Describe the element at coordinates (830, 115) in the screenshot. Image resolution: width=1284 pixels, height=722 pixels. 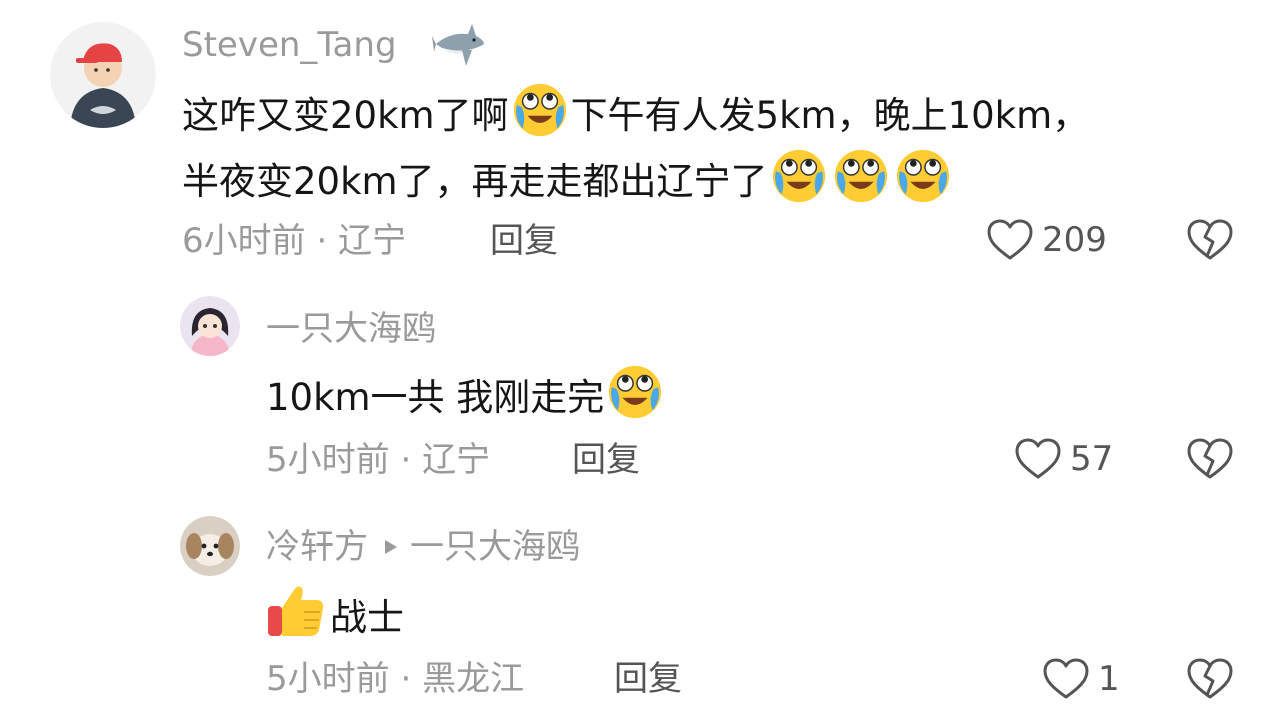
I see `comment-text-part: 下午有人发5km，晚上10km，` at that location.